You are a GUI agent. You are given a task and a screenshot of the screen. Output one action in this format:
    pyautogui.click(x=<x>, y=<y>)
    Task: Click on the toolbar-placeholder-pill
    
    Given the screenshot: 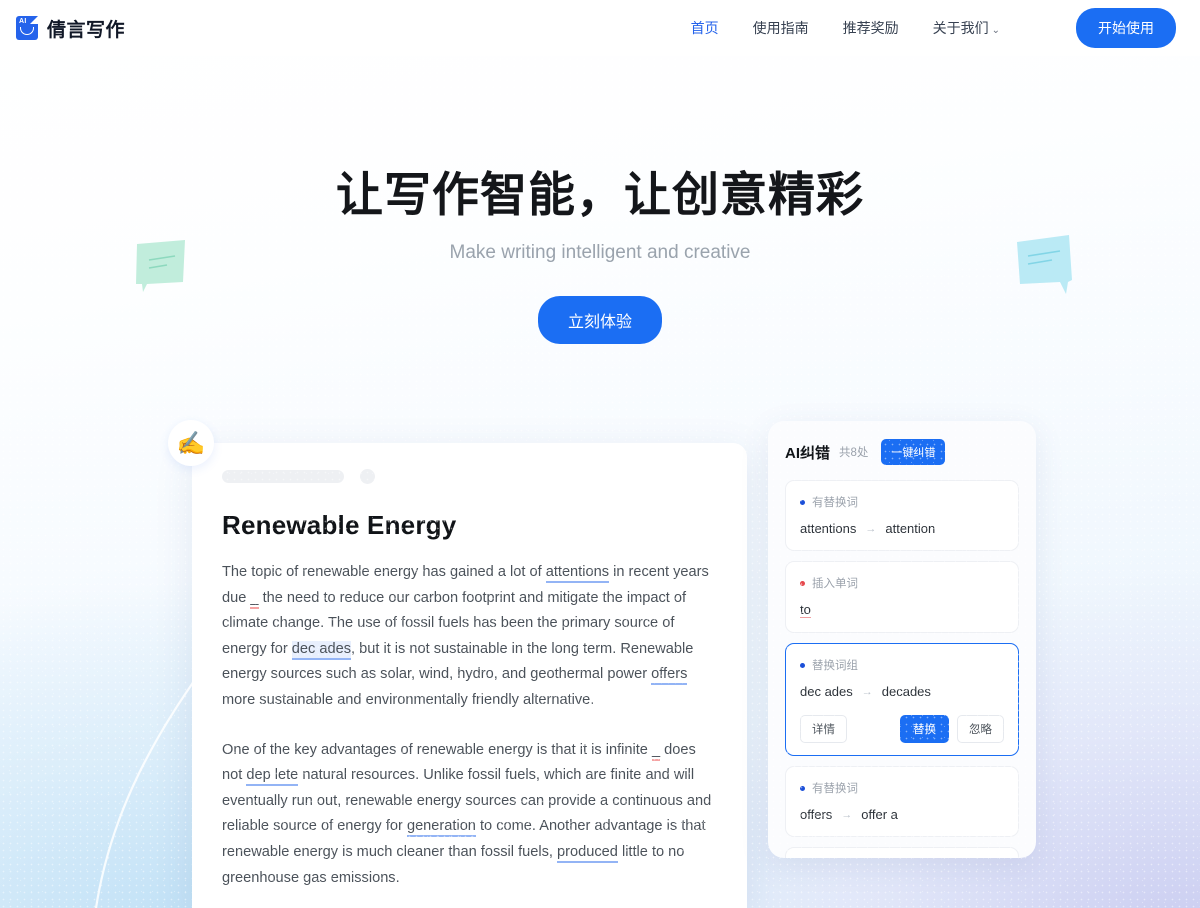 What is the action you would take?
    pyautogui.click(x=283, y=476)
    